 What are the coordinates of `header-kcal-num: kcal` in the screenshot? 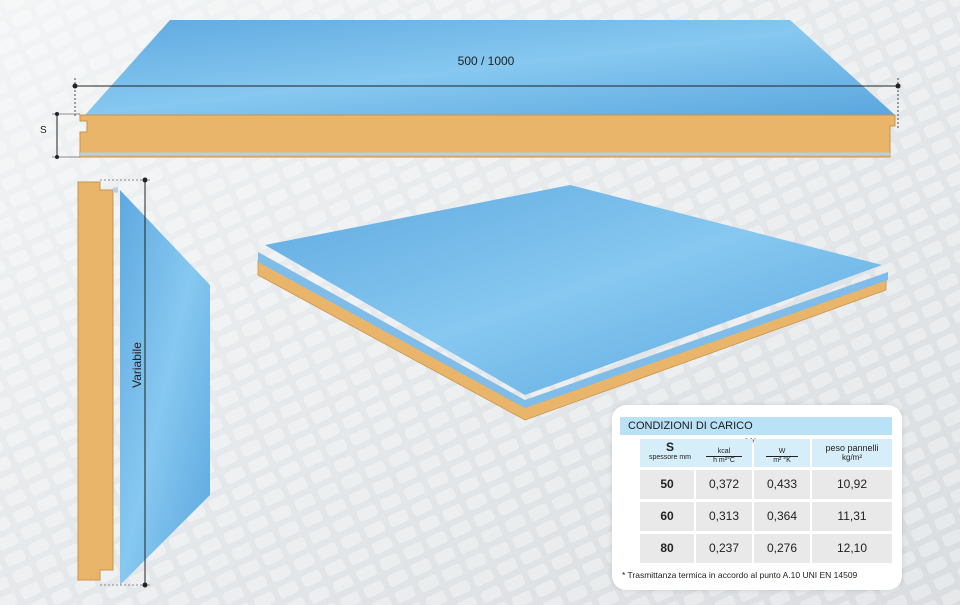 It's located at (724, 451).